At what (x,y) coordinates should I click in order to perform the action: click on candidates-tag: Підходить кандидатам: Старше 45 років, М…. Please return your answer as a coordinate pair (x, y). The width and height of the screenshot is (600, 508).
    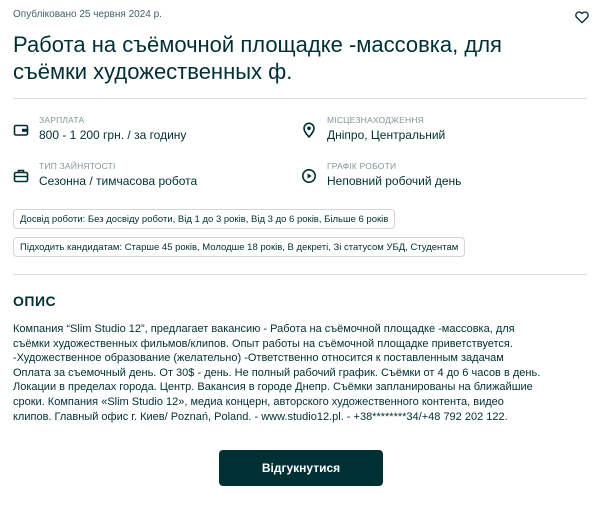
    Looking at the image, I should click on (239, 247).